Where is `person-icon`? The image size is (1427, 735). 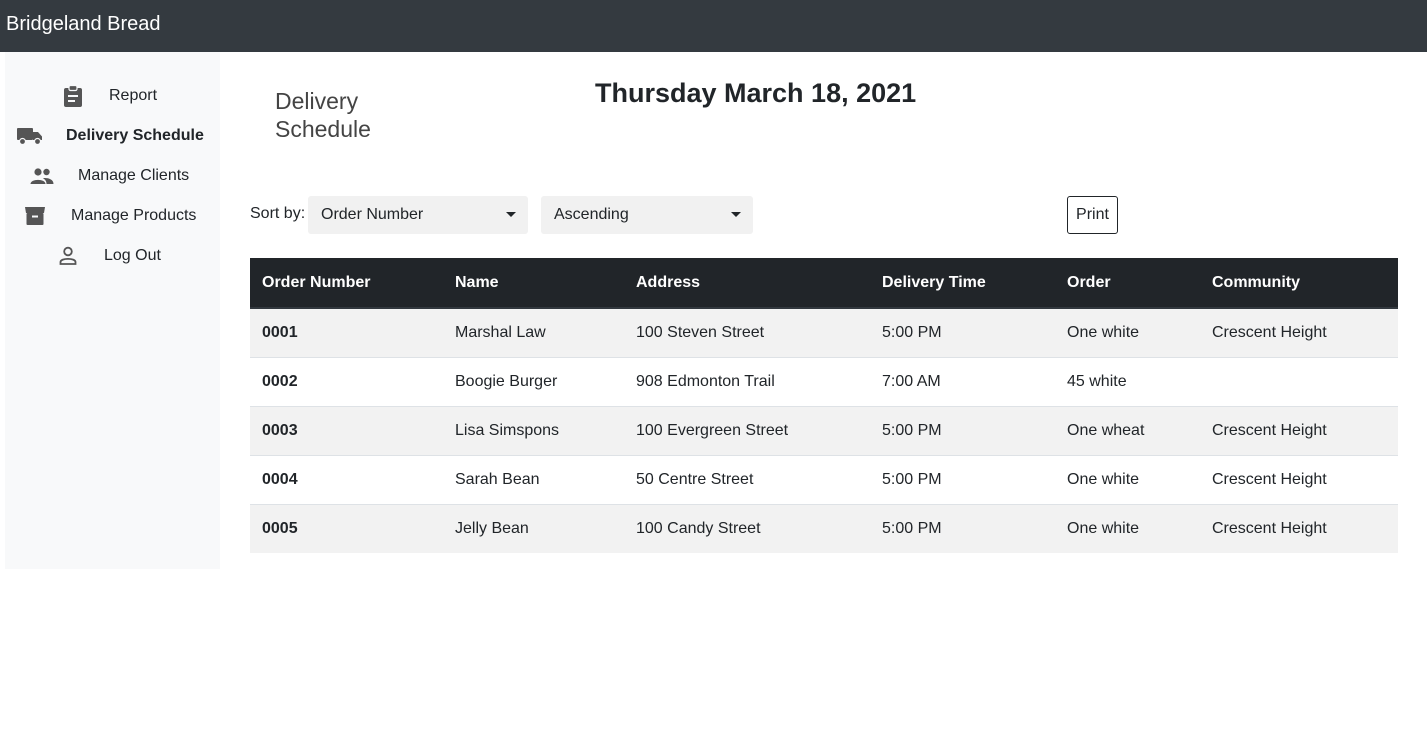 person-icon is located at coordinates (68, 256).